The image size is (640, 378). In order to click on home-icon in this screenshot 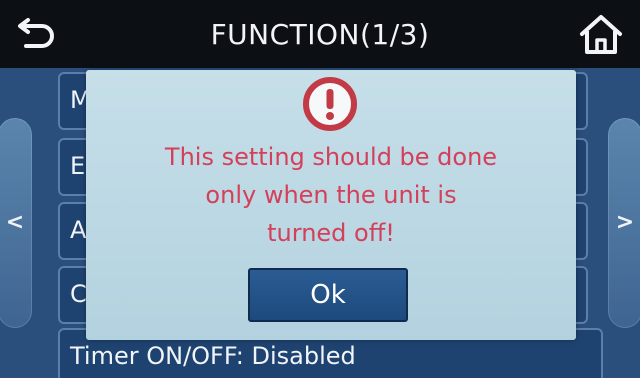, I will do `click(601, 34)`.